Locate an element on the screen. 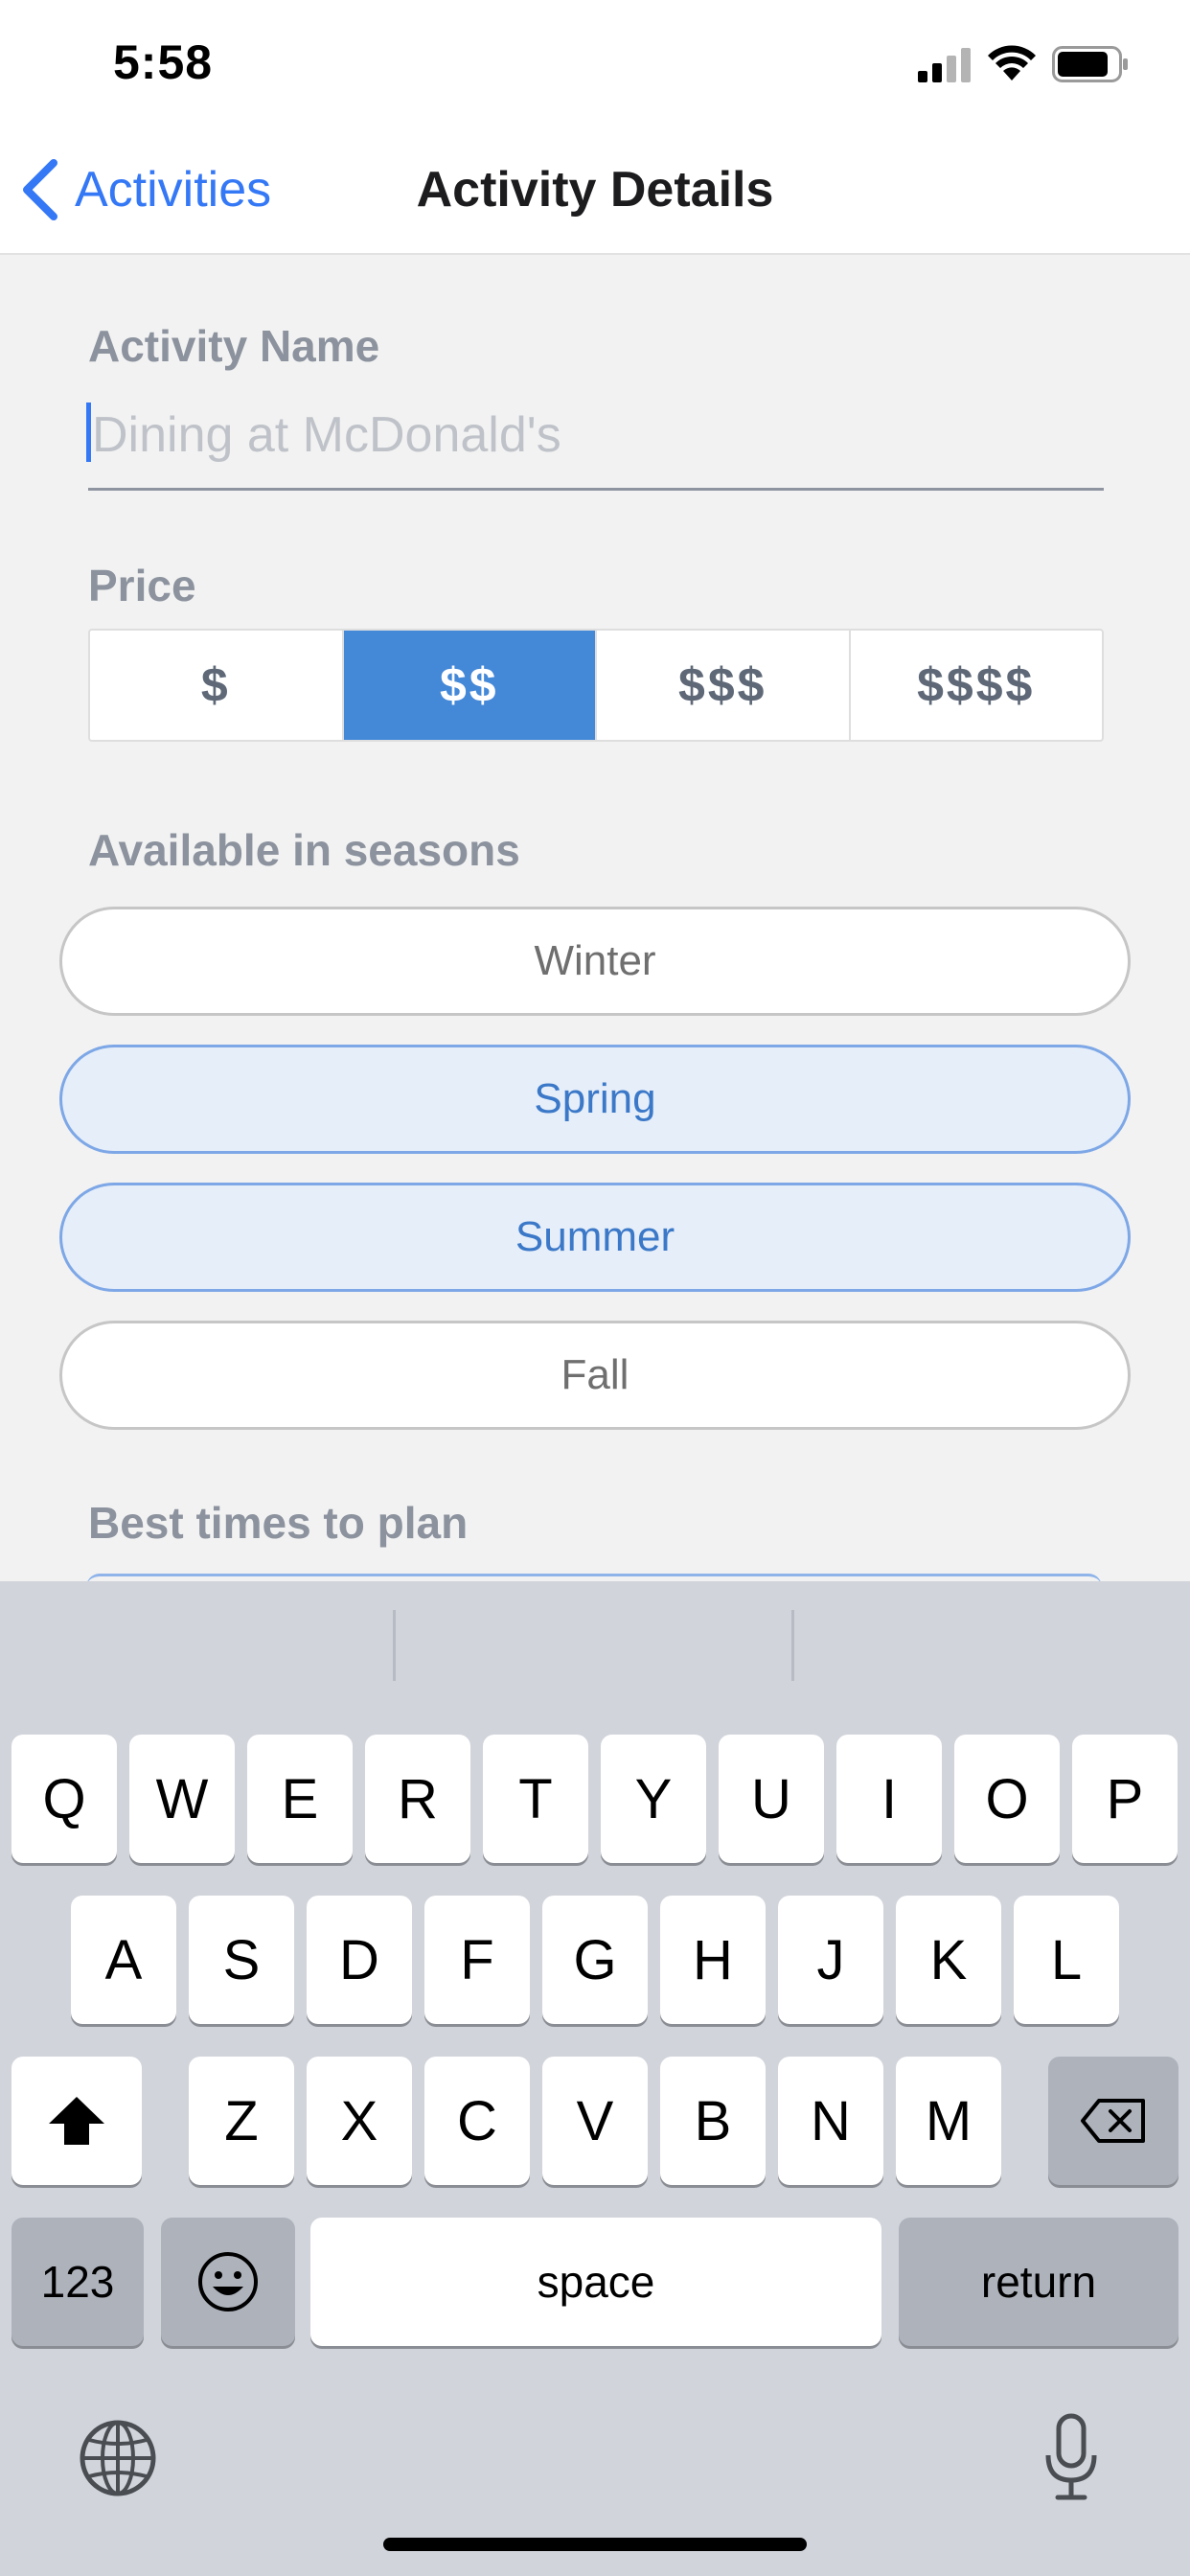  key-z: Z is located at coordinates (242, 2121).